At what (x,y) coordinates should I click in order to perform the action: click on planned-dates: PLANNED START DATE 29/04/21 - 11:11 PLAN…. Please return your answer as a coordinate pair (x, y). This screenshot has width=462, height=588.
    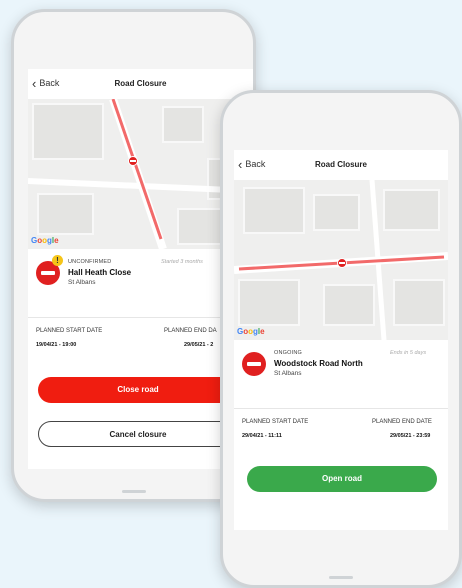
    Looking at the image, I should click on (341, 428).